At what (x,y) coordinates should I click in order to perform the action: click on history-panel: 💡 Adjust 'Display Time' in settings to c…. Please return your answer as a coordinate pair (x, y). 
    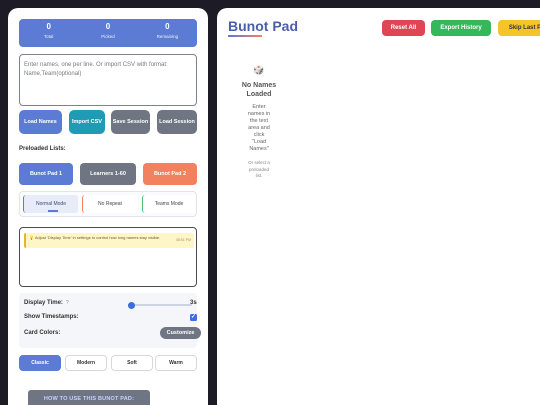
    Looking at the image, I should click on (108, 257).